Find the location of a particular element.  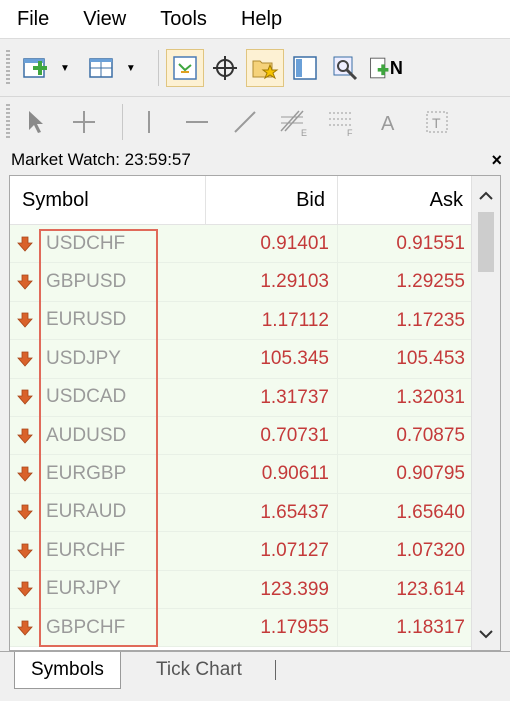

strategy-tester-icon is located at coordinates (345, 68).